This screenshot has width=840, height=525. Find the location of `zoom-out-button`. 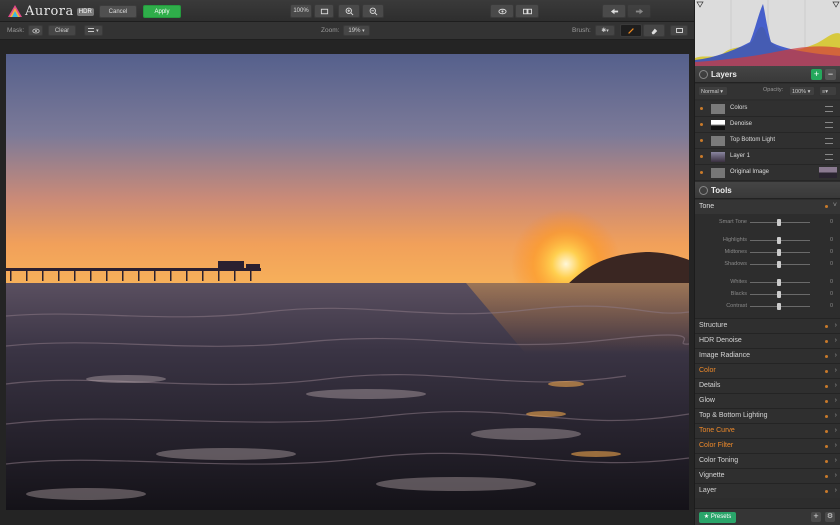

zoom-out-button is located at coordinates (373, 11).